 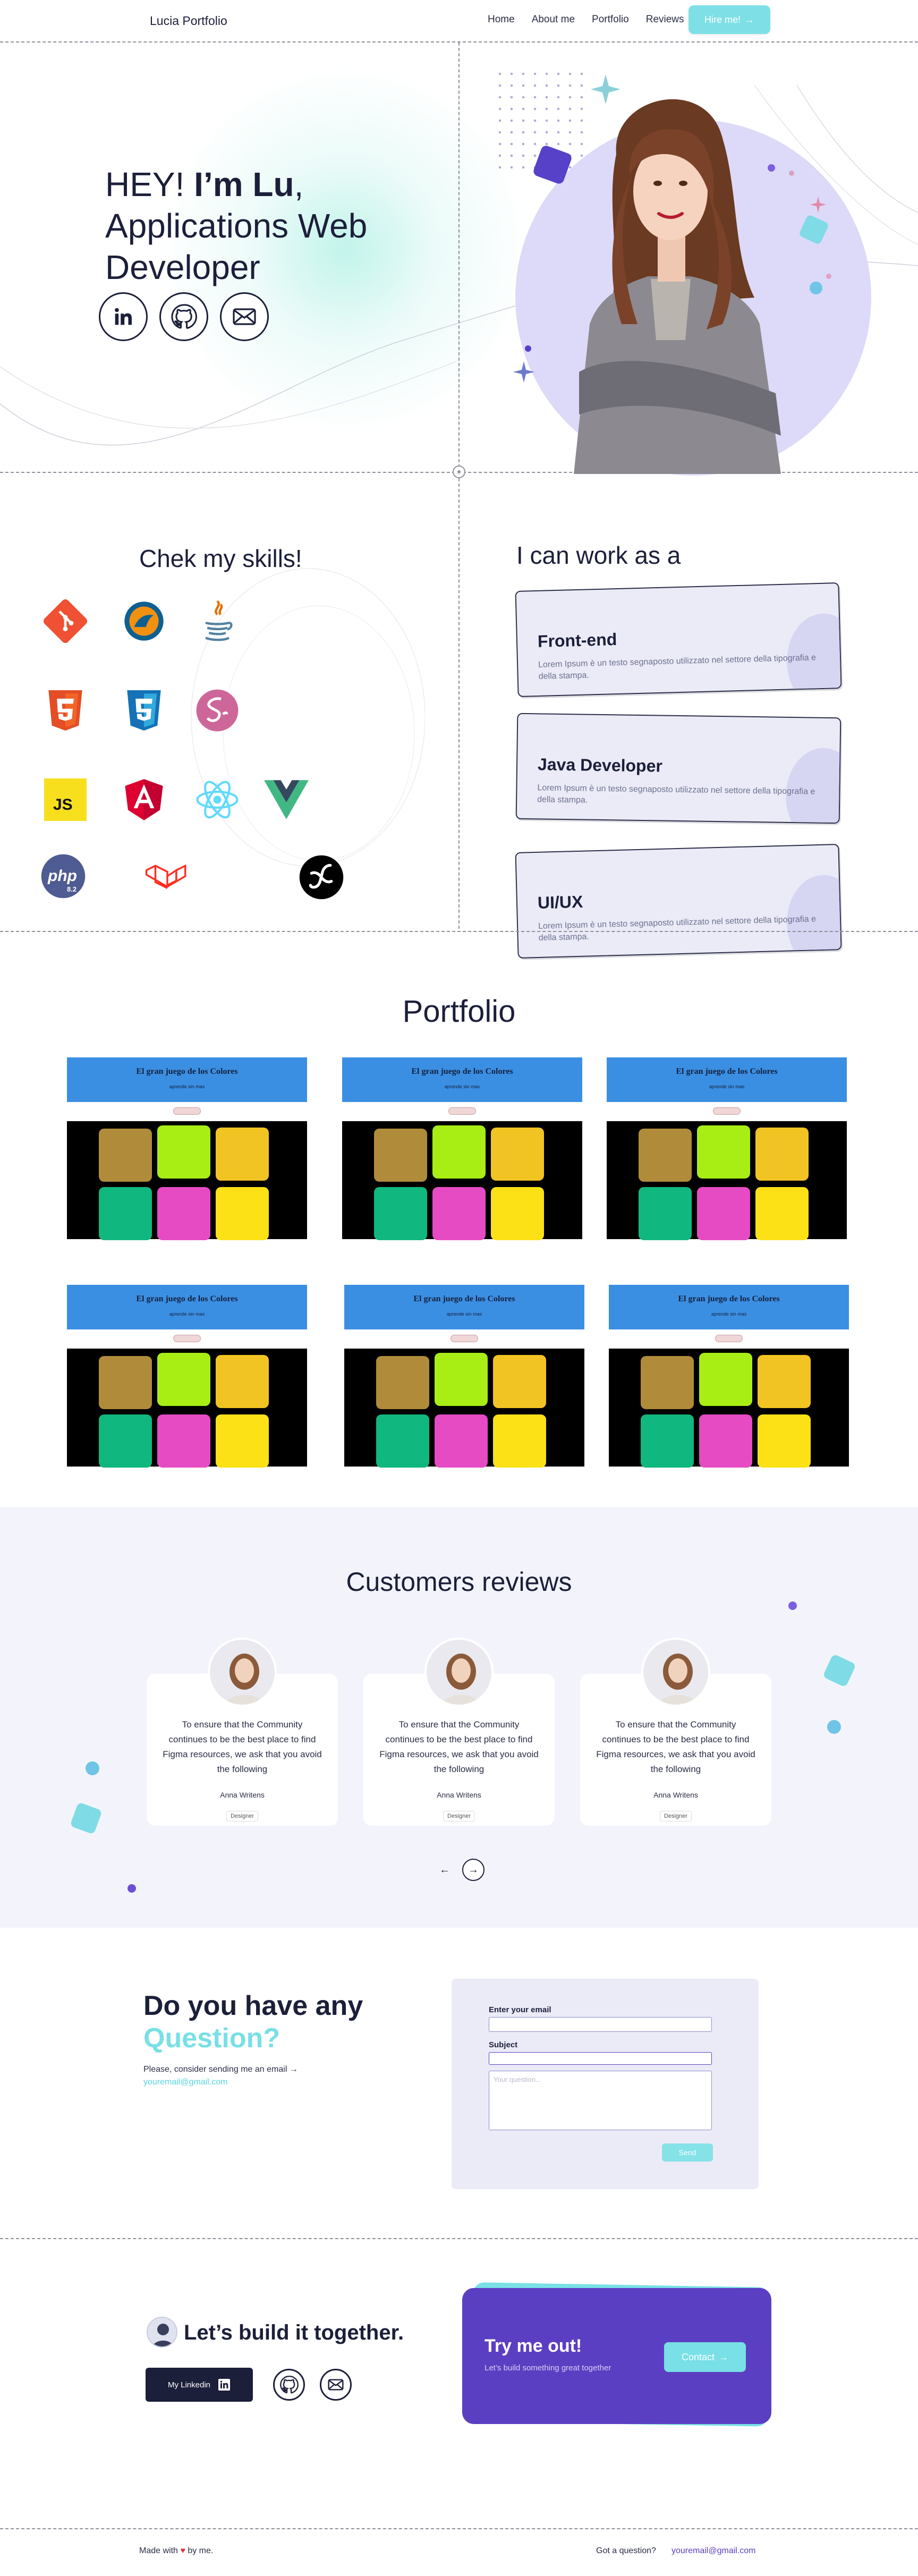 What do you see at coordinates (687, 2152) in the screenshot?
I see `send-button: Send` at bounding box center [687, 2152].